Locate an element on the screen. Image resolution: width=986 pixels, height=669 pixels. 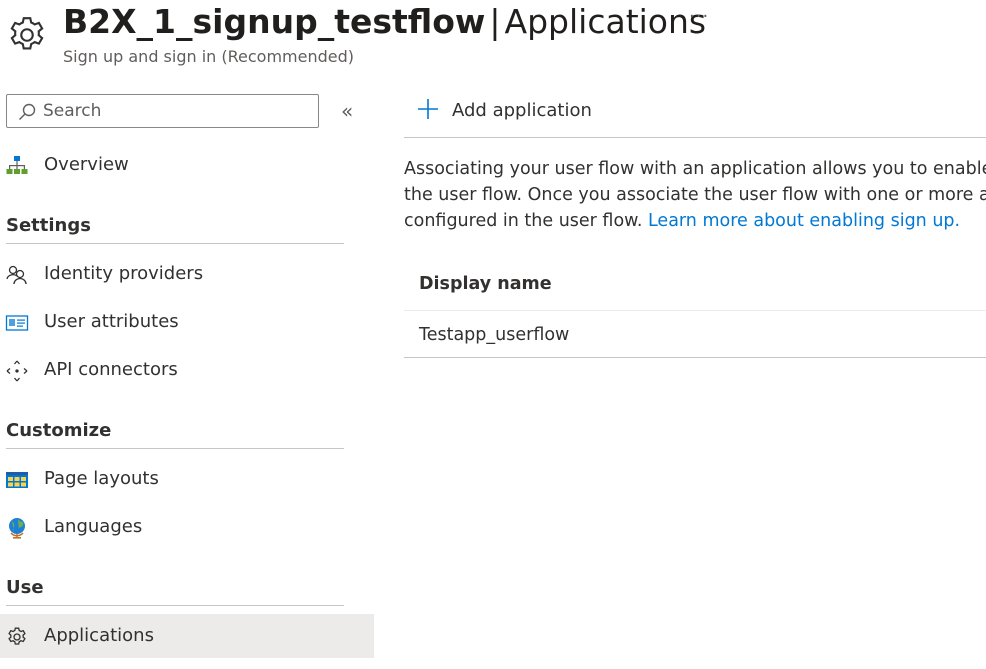
id-card-icon is located at coordinates (17, 323).